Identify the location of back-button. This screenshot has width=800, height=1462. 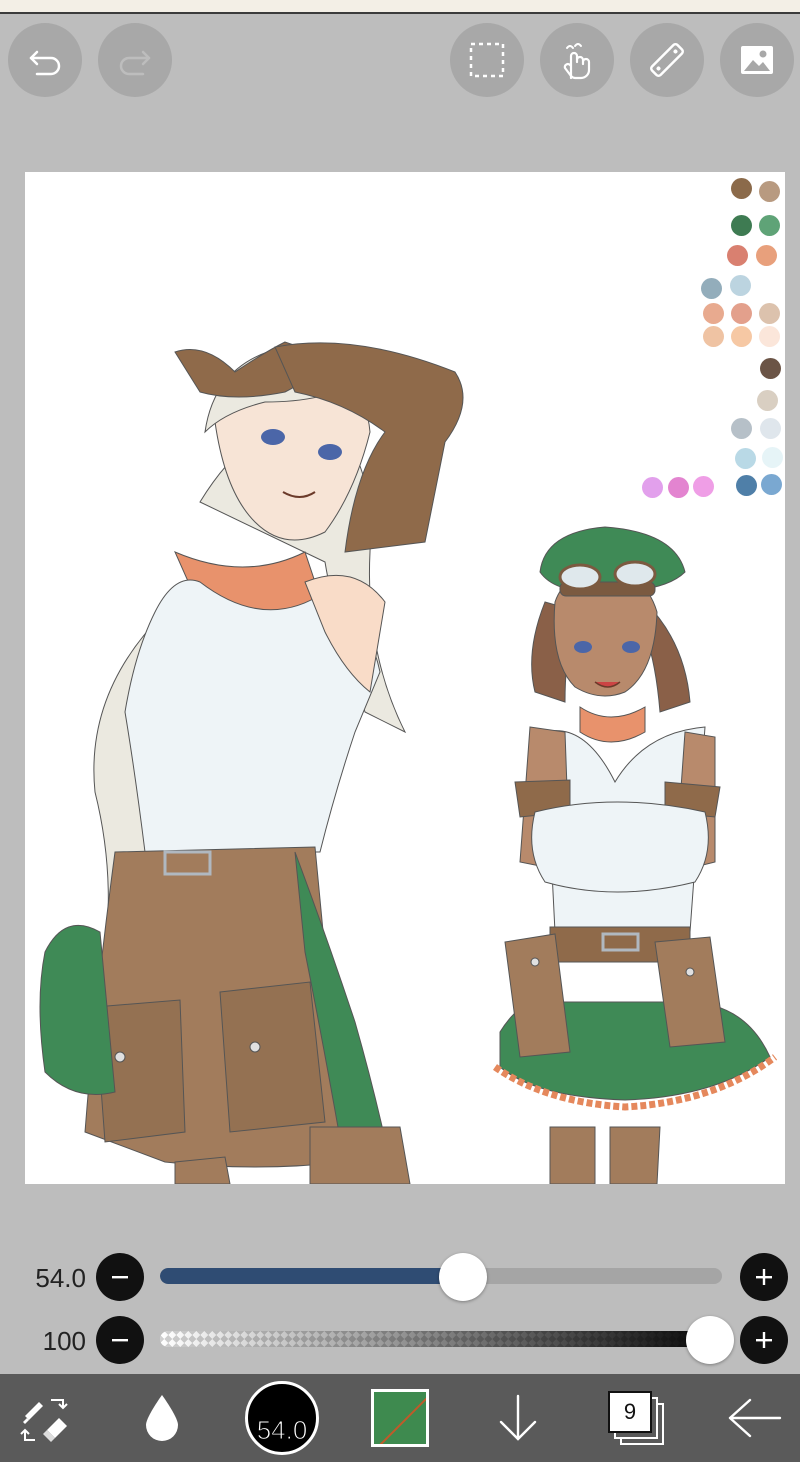
(754, 1418).